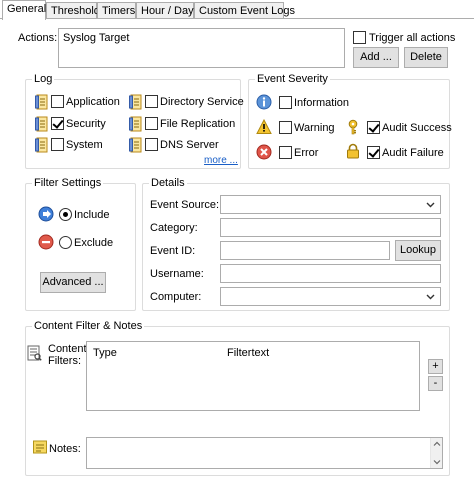  I want to click on log-application-label: Application, so click(93, 102).